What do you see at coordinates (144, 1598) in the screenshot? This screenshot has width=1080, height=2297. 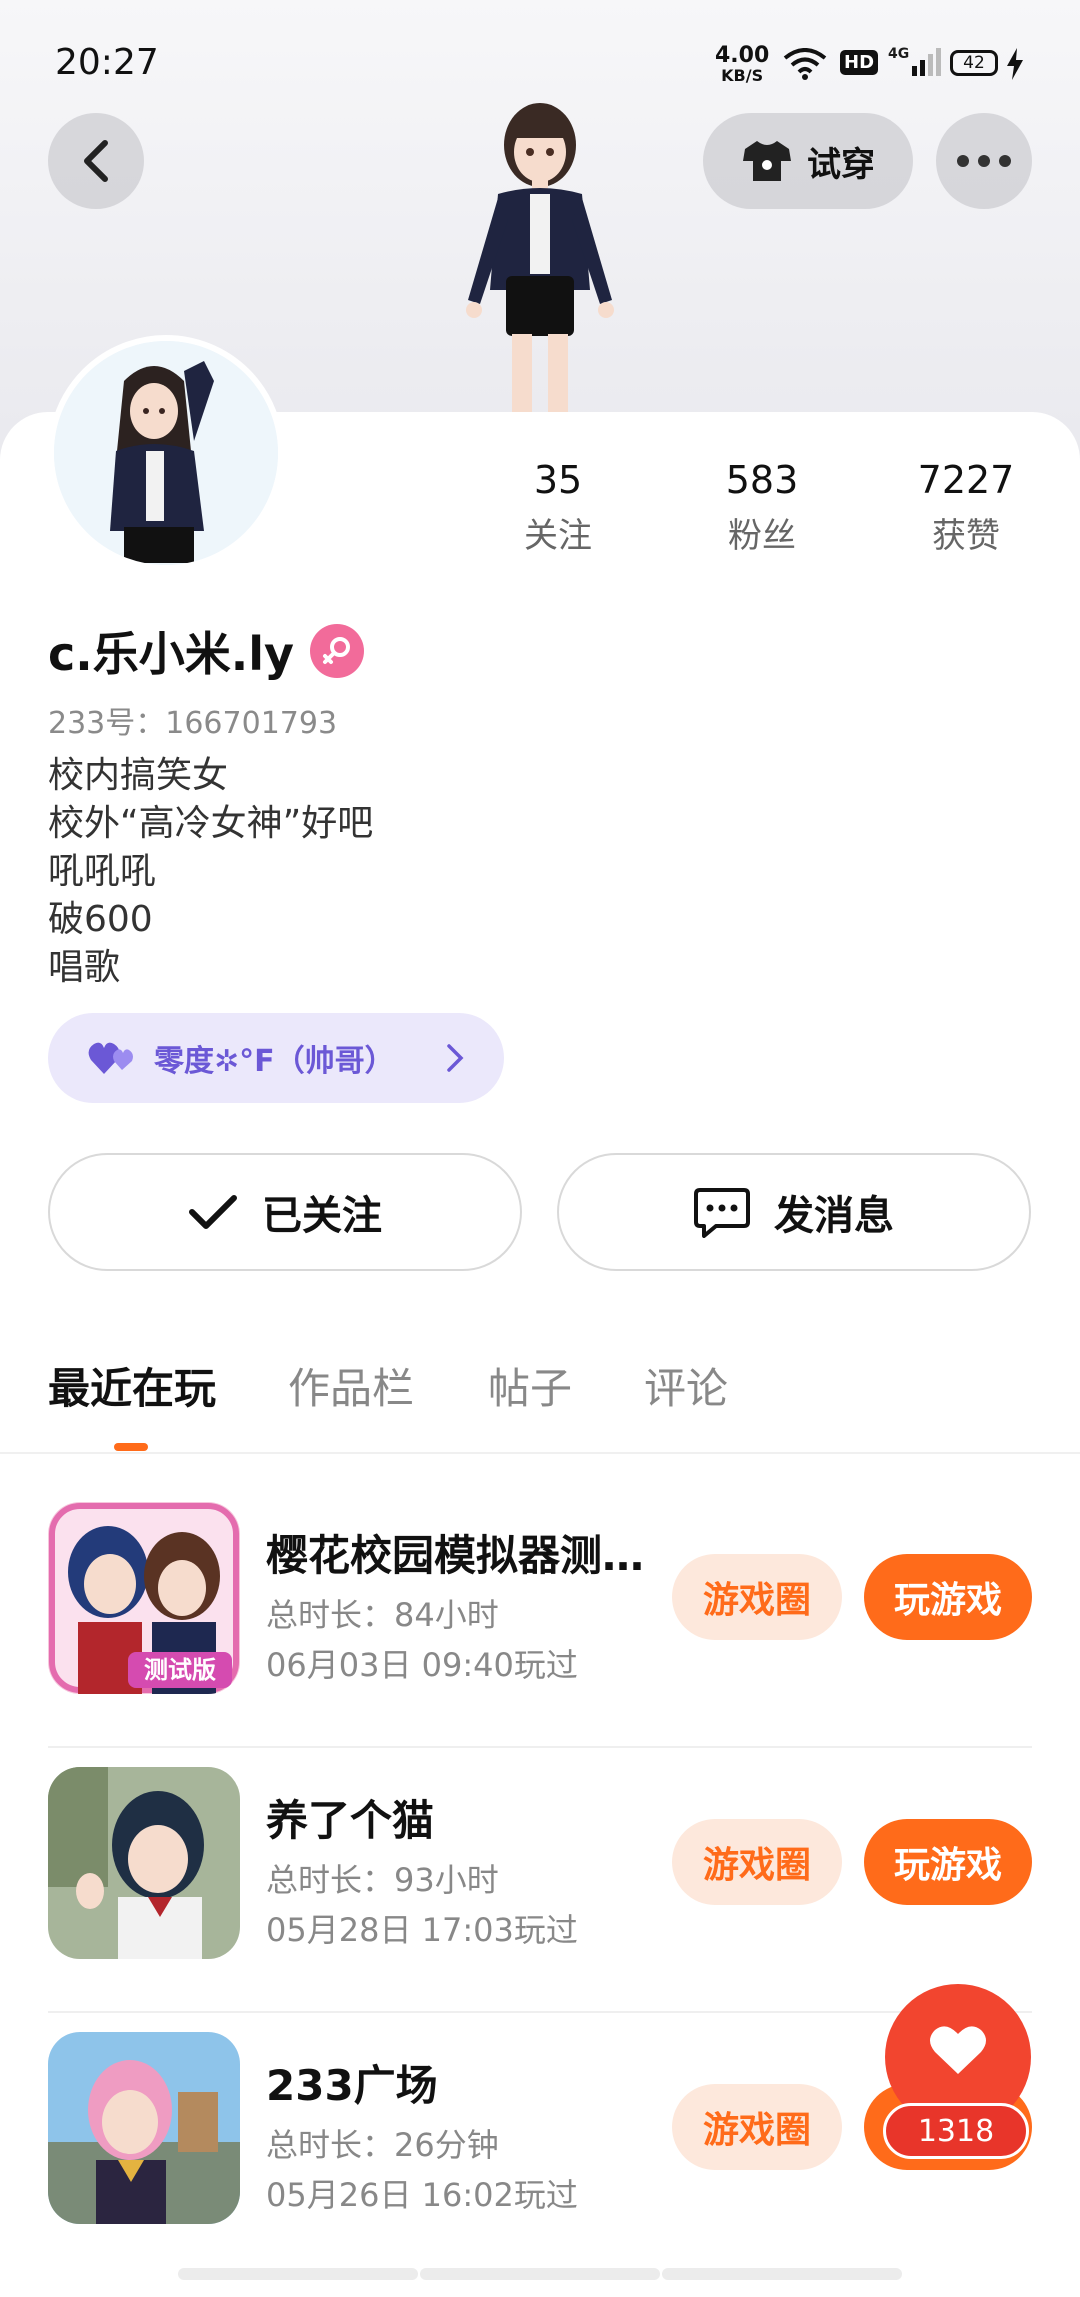 I see `game-icon: 测试版` at bounding box center [144, 1598].